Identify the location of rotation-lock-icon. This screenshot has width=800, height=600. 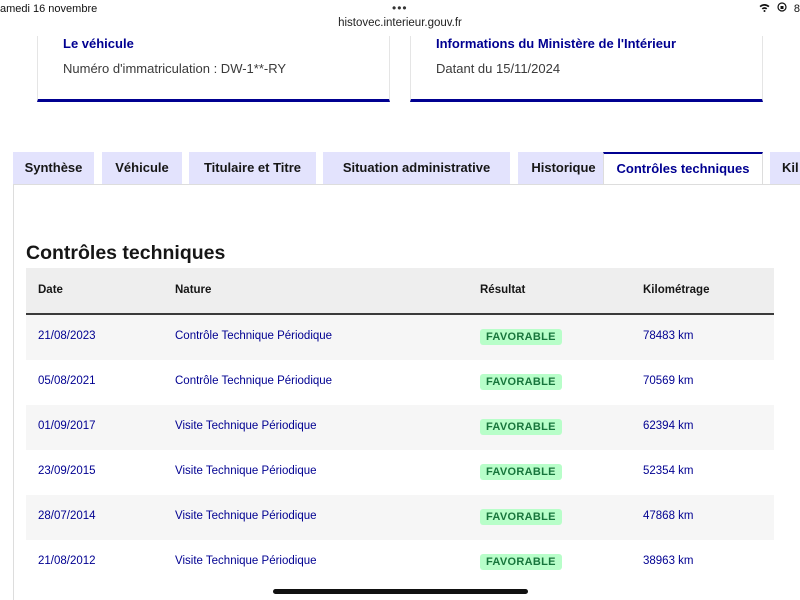
(783, 8).